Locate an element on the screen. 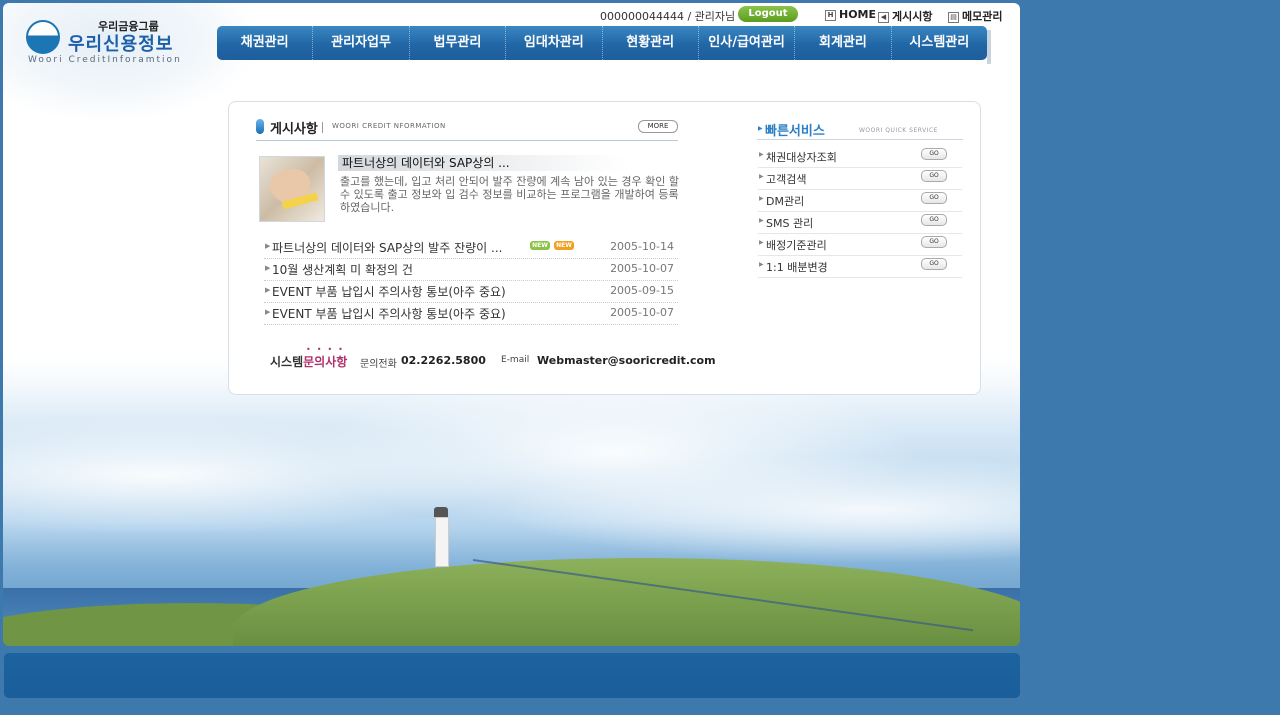 This screenshot has width=1280, height=715. notice-row: ▶ EVENT 부품 납입시 주의사항 통보(아주 중요) 2005-10-07 is located at coordinates (471, 313).